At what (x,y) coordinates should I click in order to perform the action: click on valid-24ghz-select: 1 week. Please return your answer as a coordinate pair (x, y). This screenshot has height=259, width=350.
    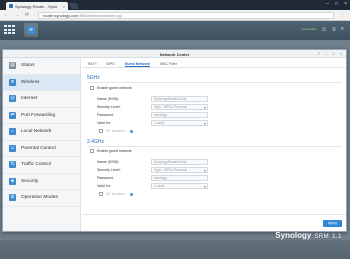
    Looking at the image, I should click on (179, 186).